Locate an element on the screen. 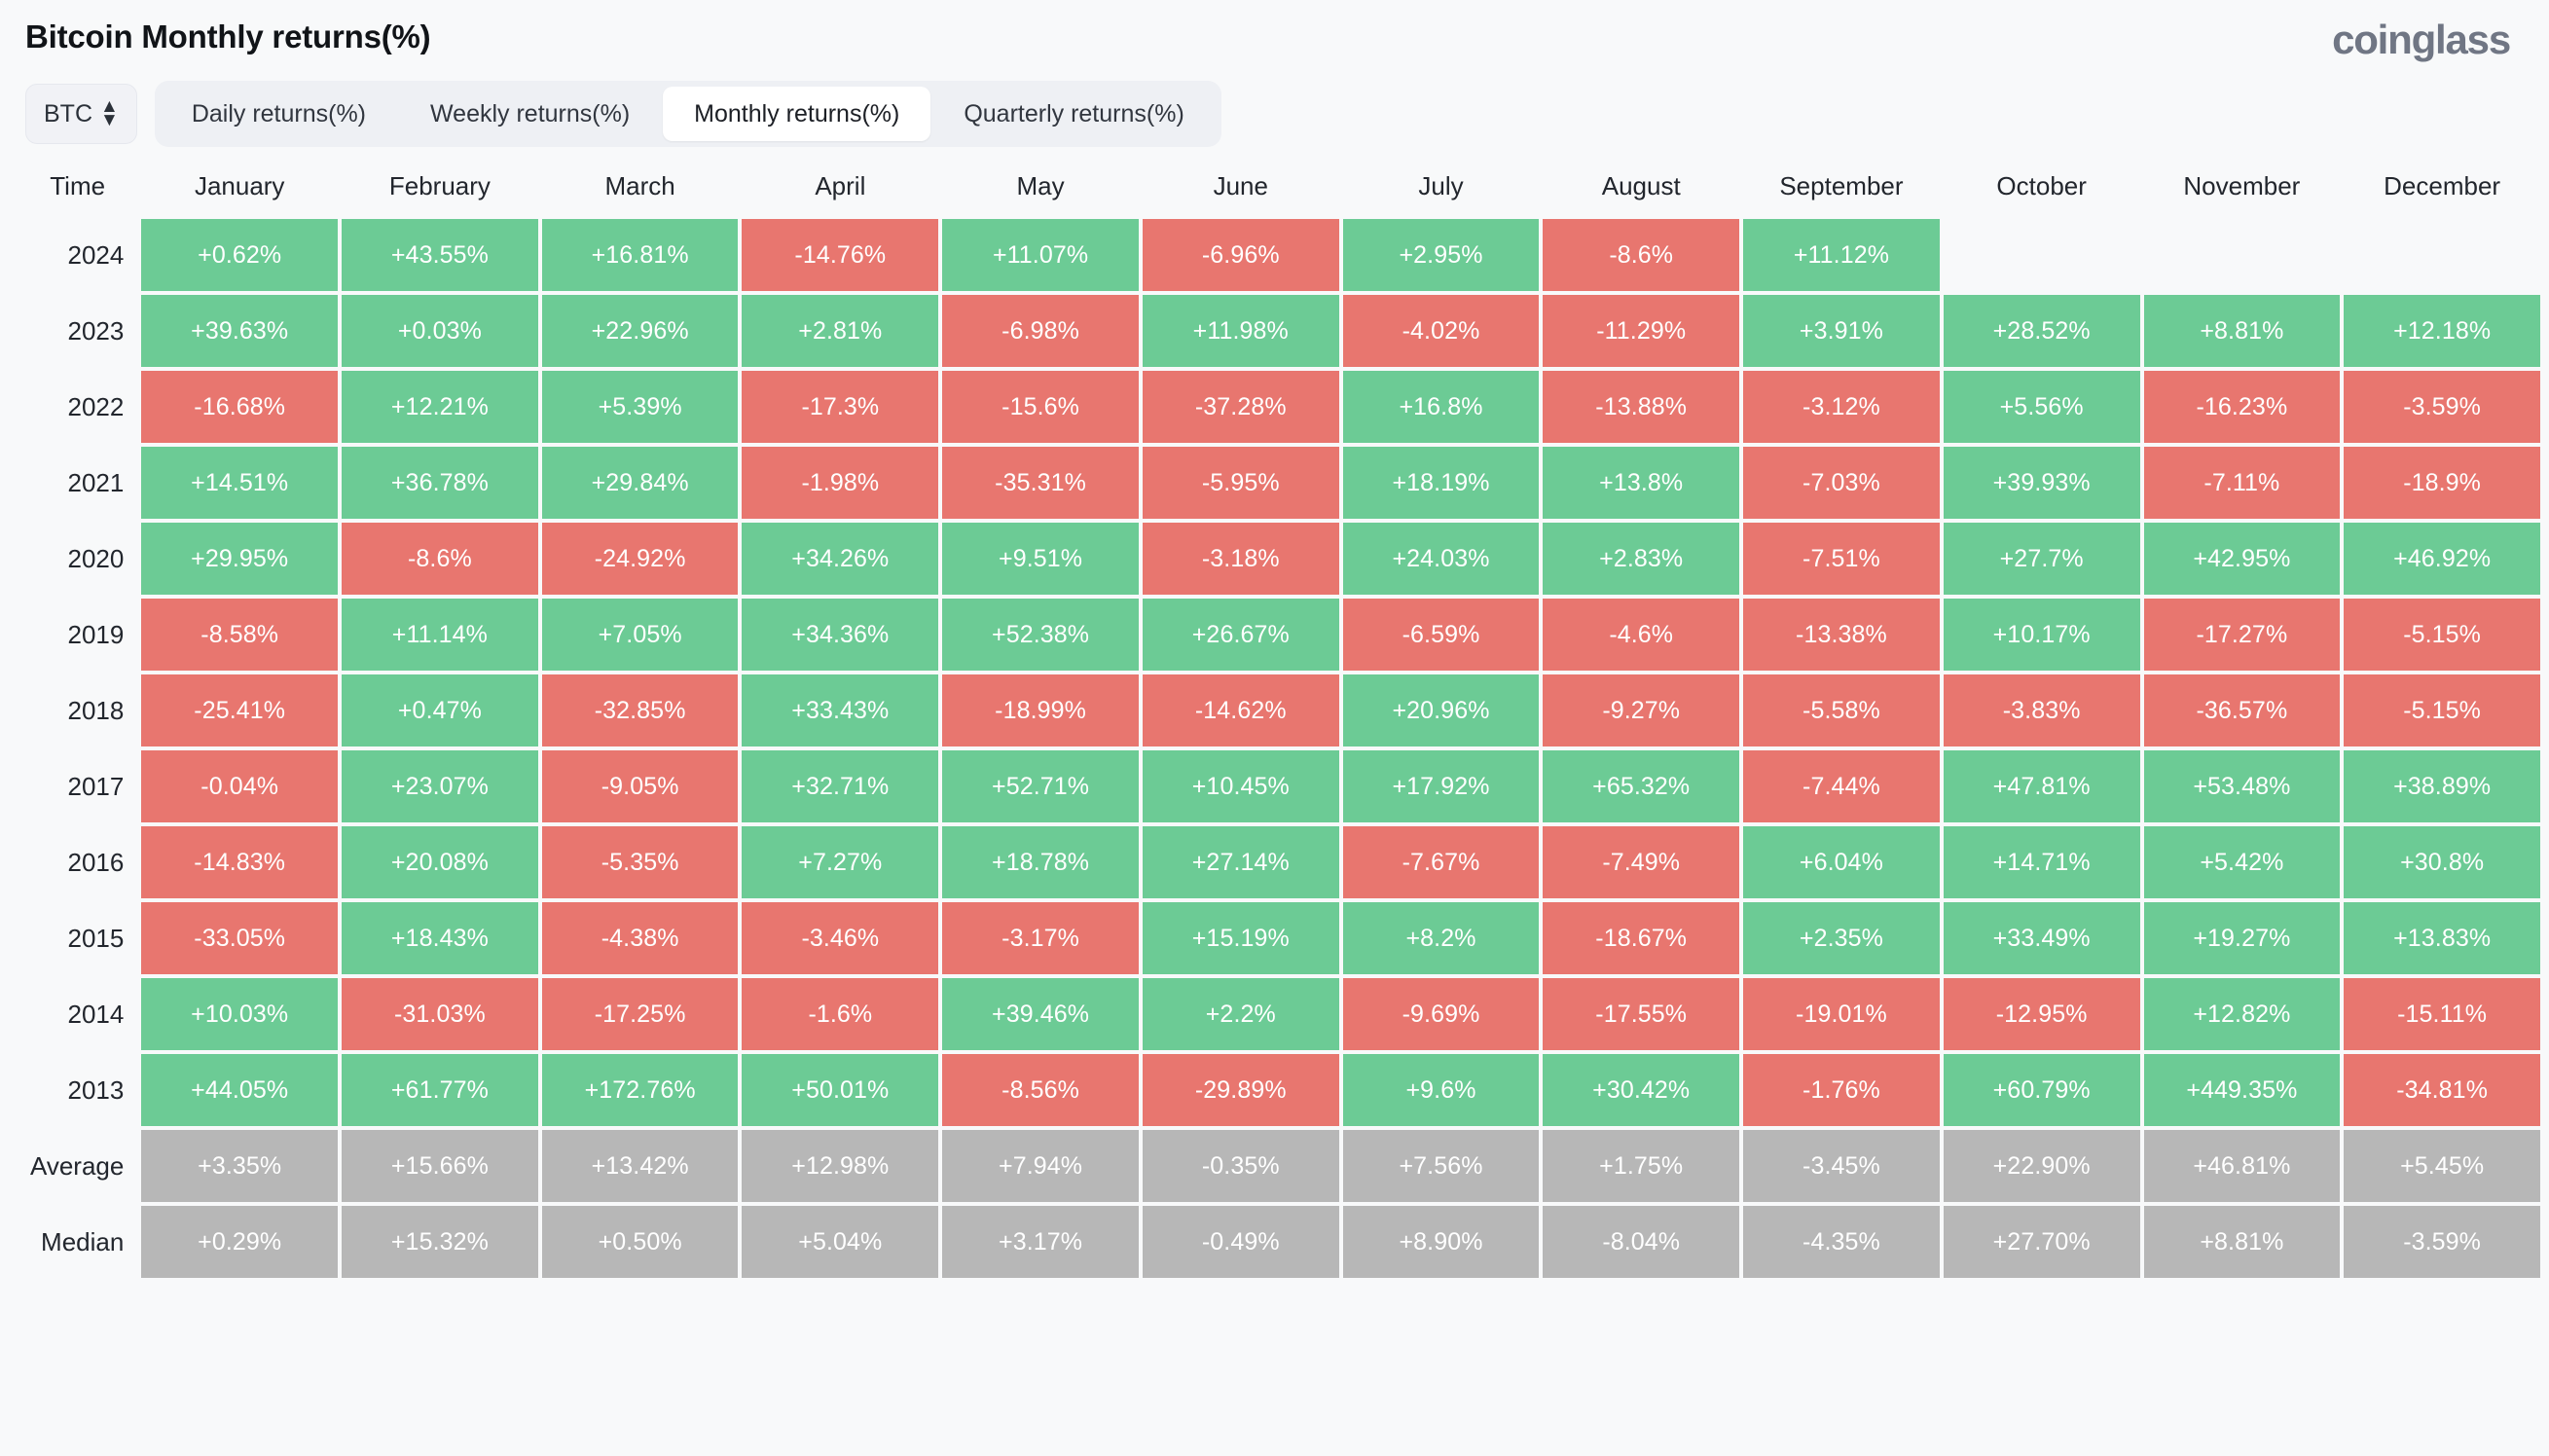 This screenshot has width=2549, height=1456. return-cell: +27.7% is located at coordinates (2042, 559).